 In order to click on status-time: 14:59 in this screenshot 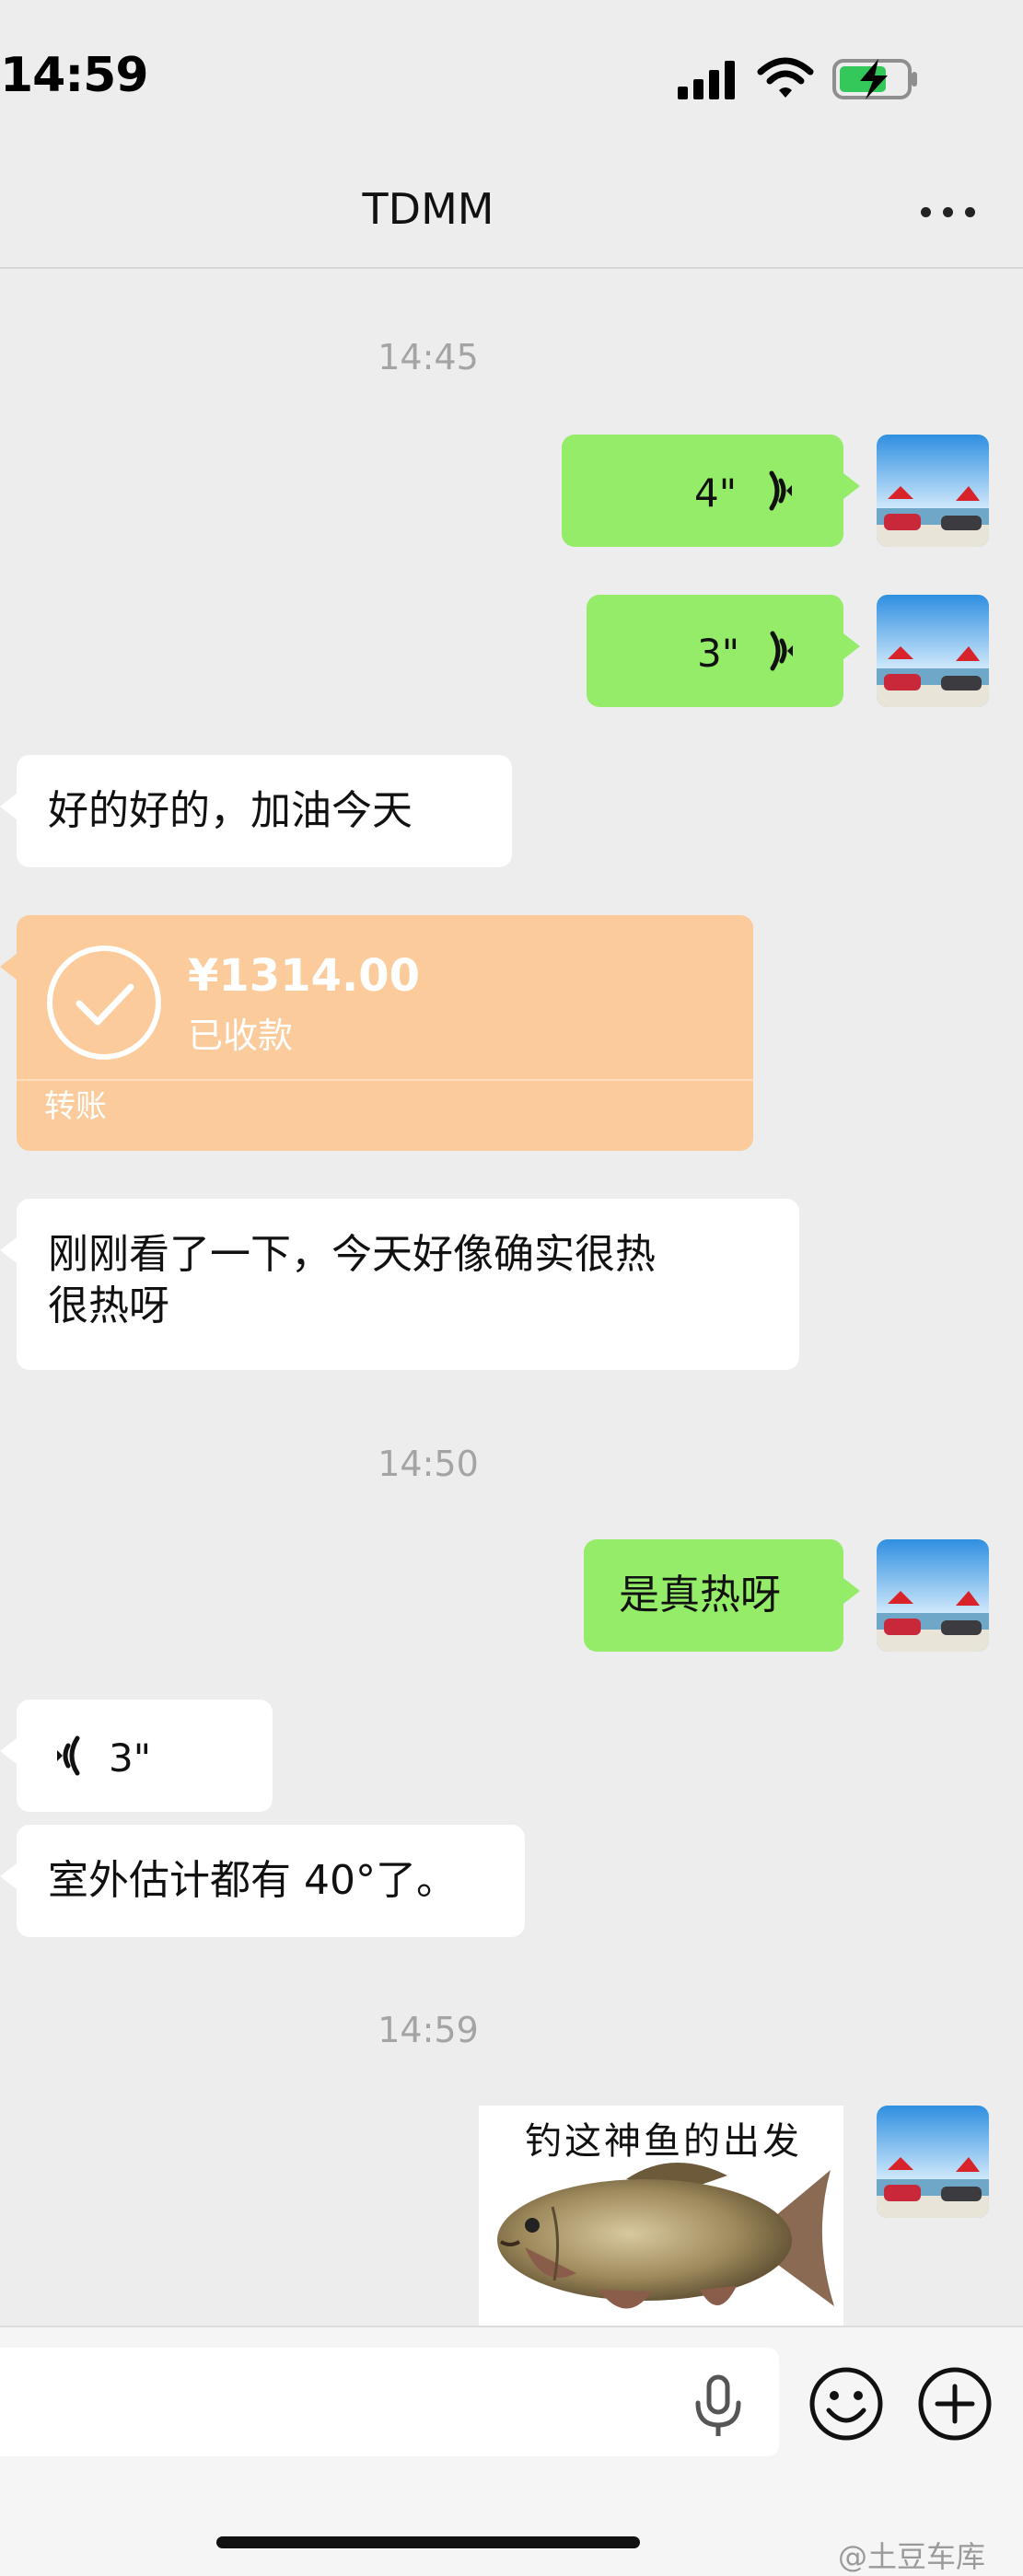, I will do `click(74, 75)`.